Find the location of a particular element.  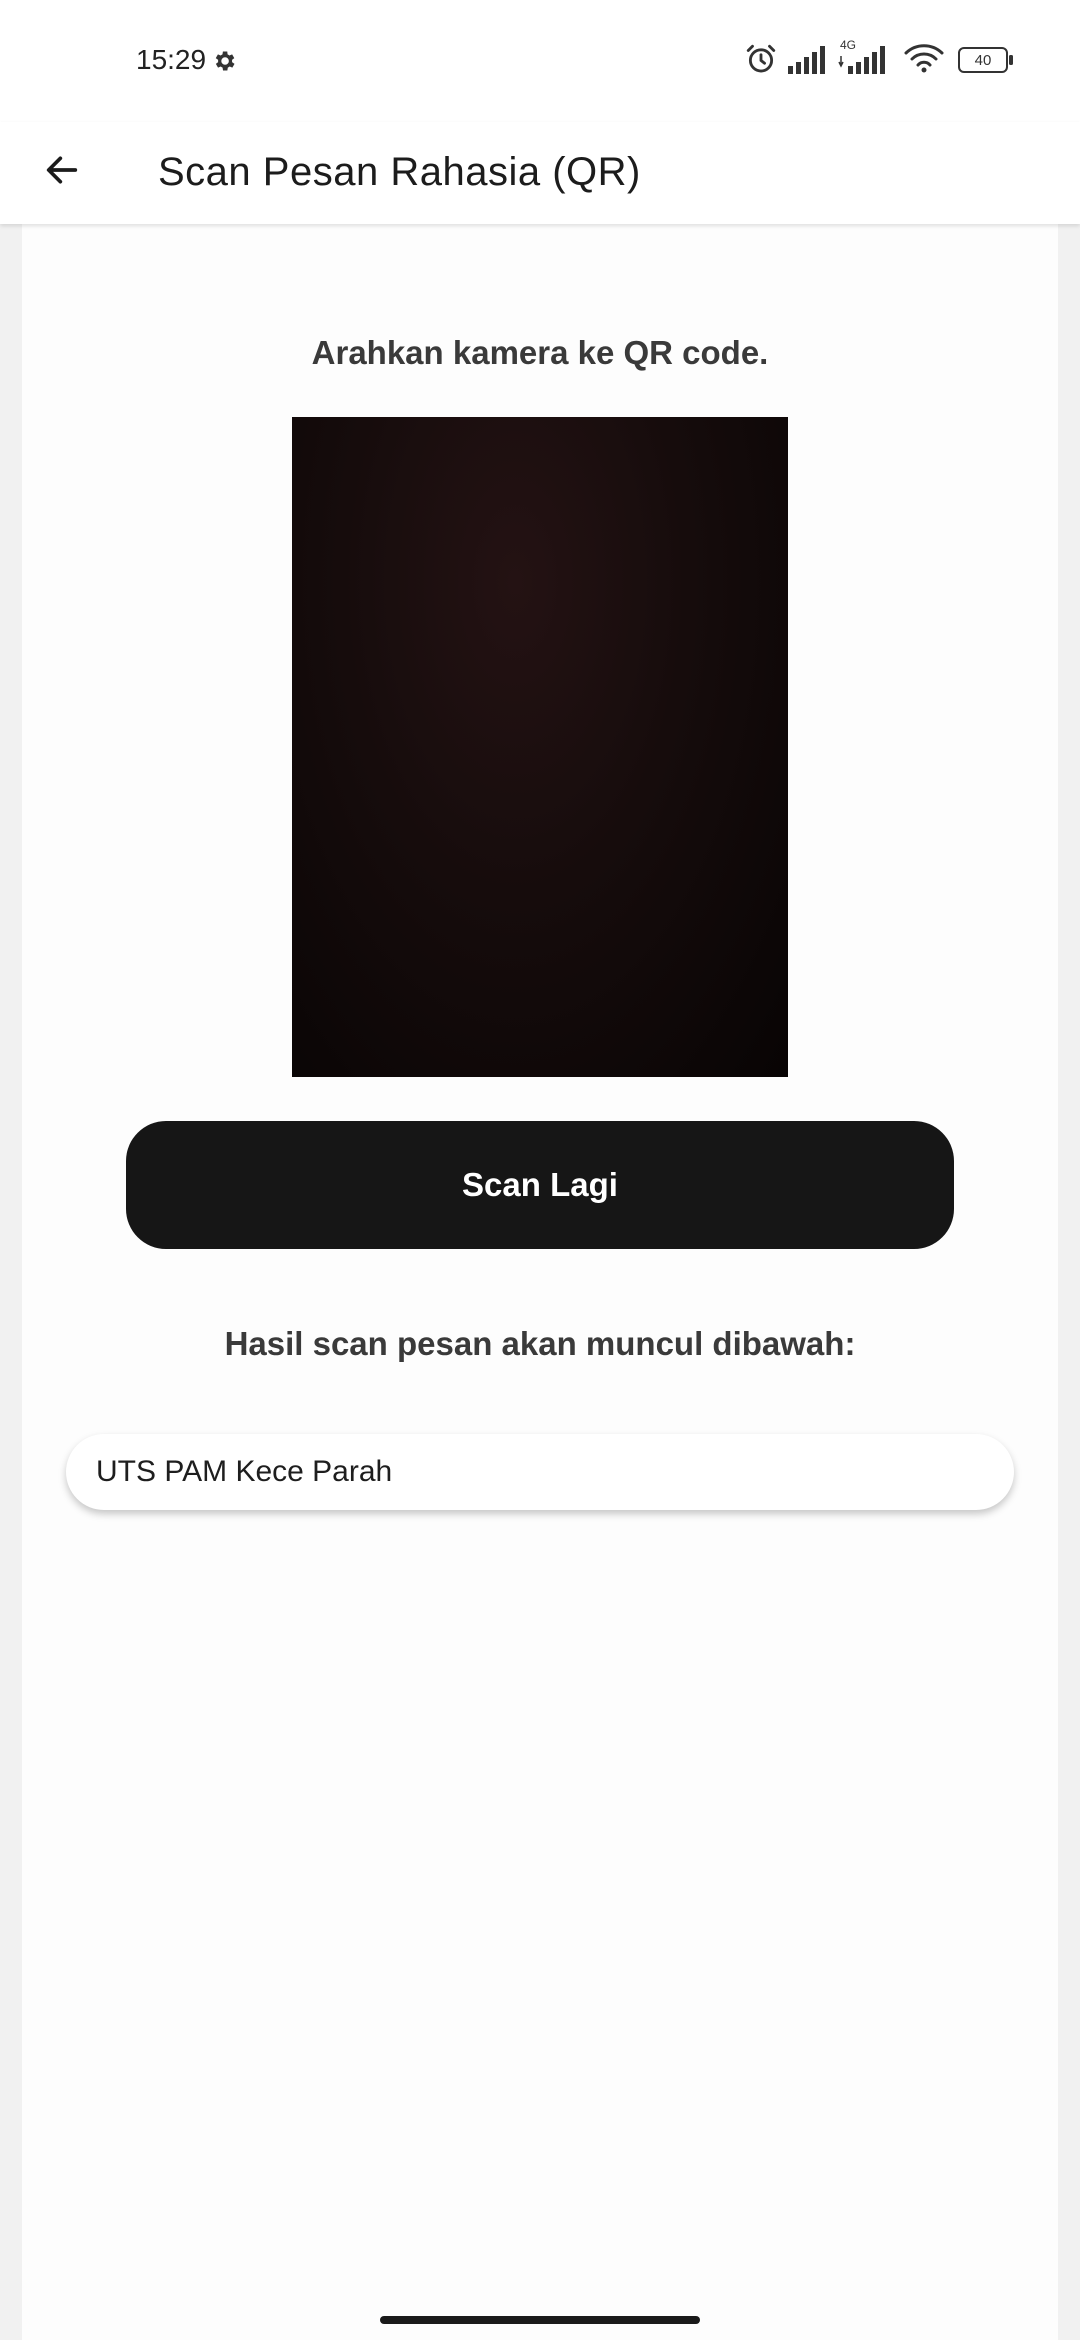

back-button is located at coordinates (62, 172).